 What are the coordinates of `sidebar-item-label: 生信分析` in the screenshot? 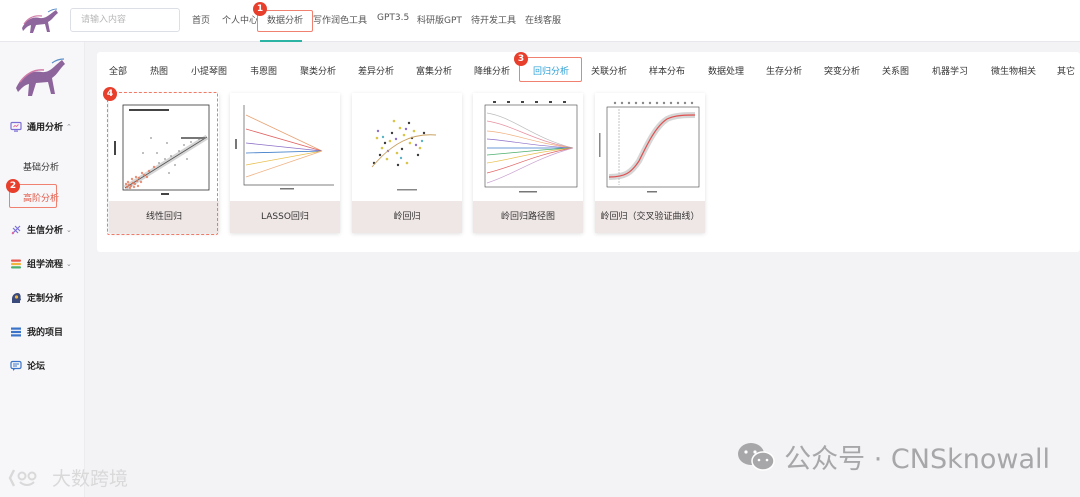 It's located at (45, 231).